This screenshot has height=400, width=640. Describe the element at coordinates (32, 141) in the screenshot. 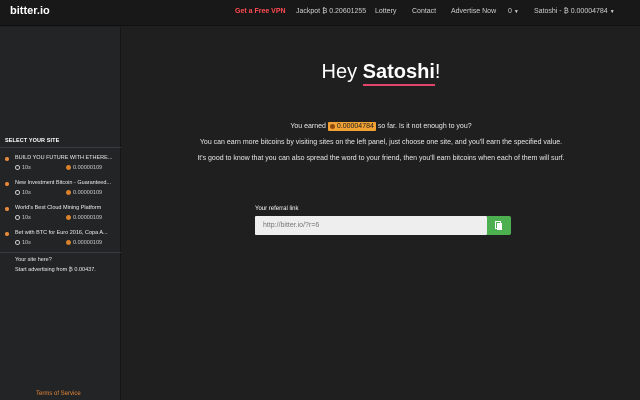

I see `sidebar-title: SELECT YOUR SITE` at that location.